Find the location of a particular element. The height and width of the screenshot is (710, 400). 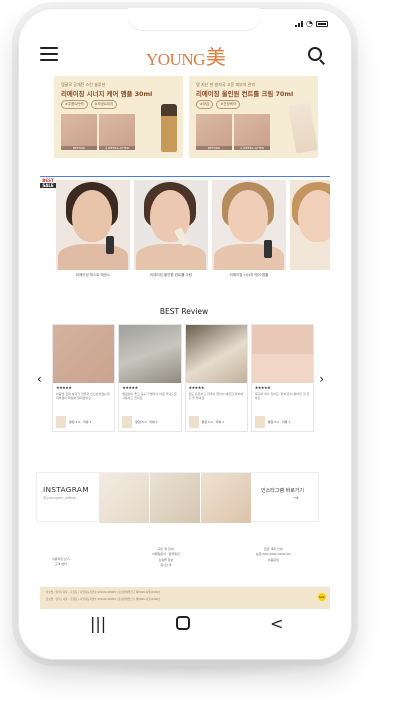

arrow-right-icon: → is located at coordinates (296, 498).